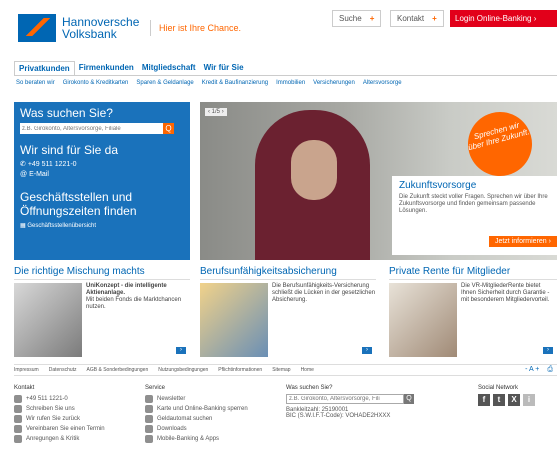 The image size is (557, 455). Describe the element at coordinates (473, 273) in the screenshot. I see `teaser-title: Private Rente für Mitglieder` at that location.